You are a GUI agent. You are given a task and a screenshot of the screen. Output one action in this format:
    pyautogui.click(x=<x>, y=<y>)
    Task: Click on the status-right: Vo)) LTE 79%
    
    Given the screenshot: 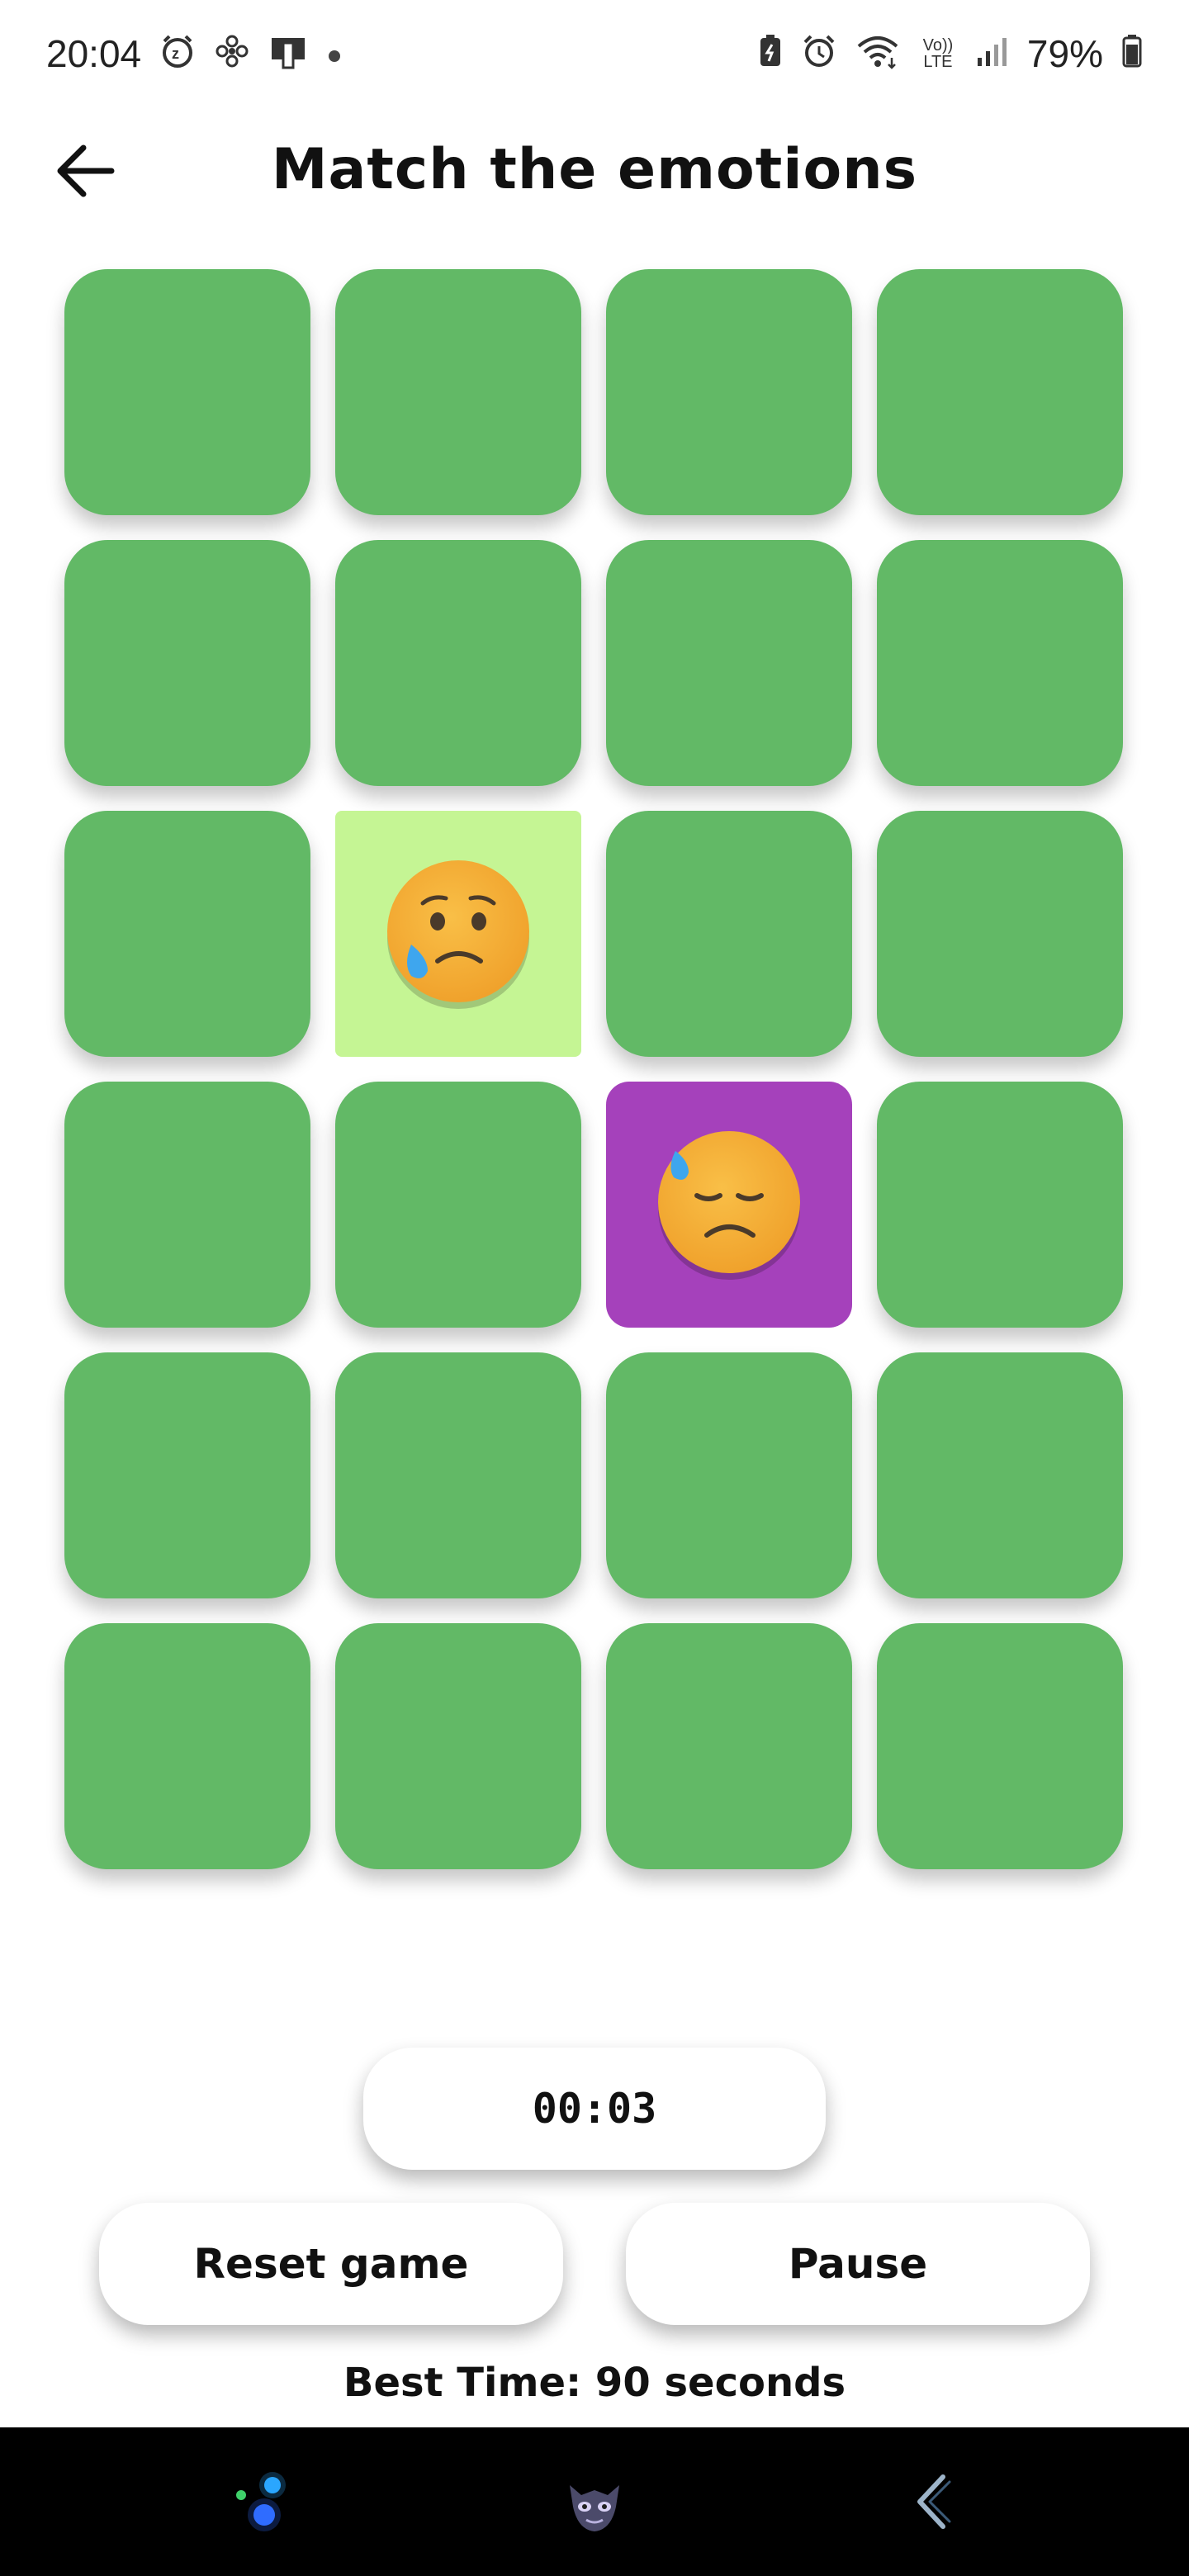 What is the action you would take?
    pyautogui.click(x=950, y=53)
    